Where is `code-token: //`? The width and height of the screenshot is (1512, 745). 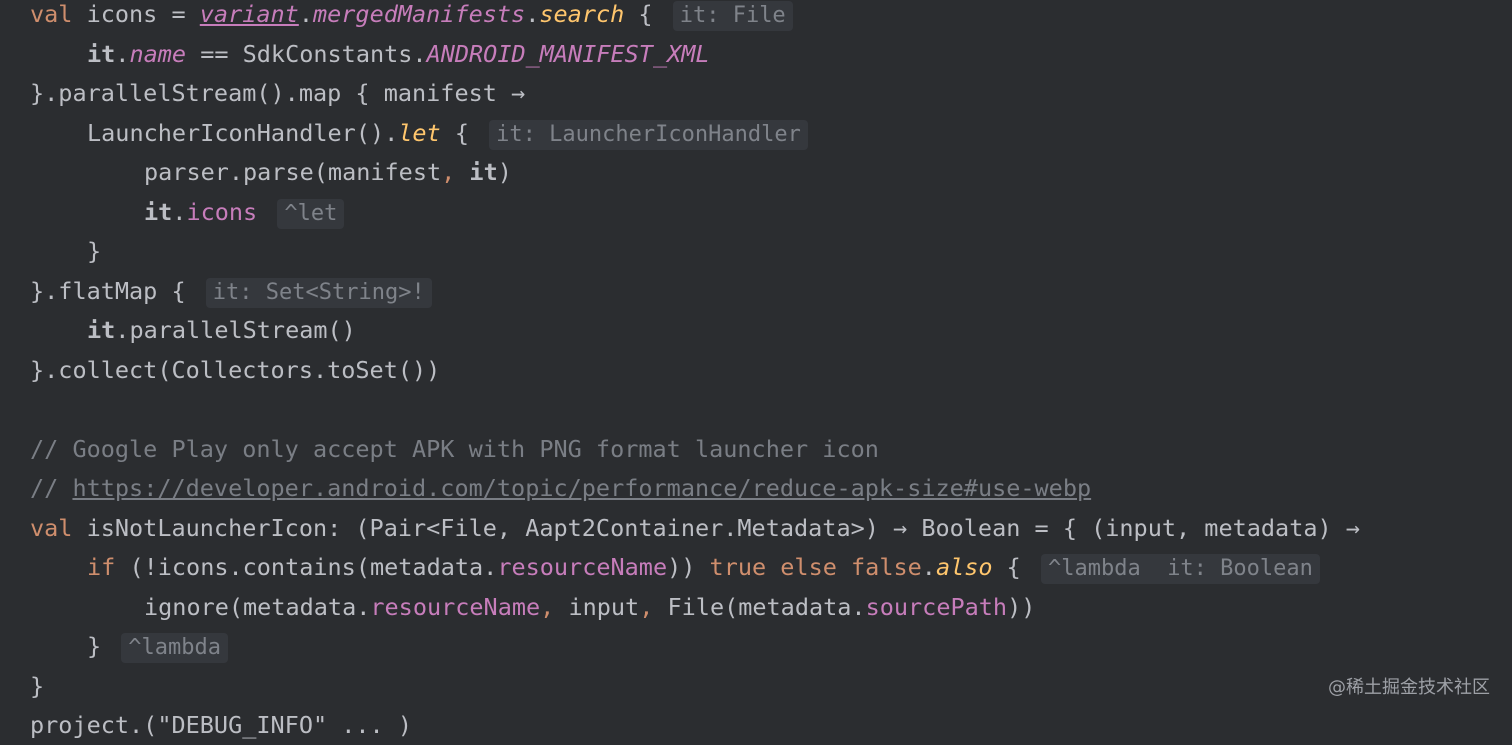 code-token: // is located at coordinates (51, 488).